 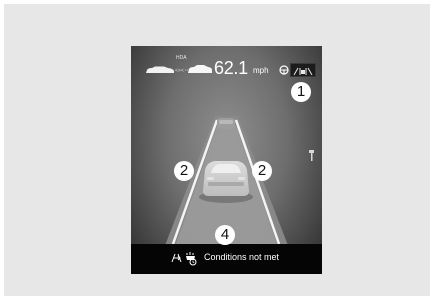 I want to click on speed-unit: mph, so click(x=261, y=70).